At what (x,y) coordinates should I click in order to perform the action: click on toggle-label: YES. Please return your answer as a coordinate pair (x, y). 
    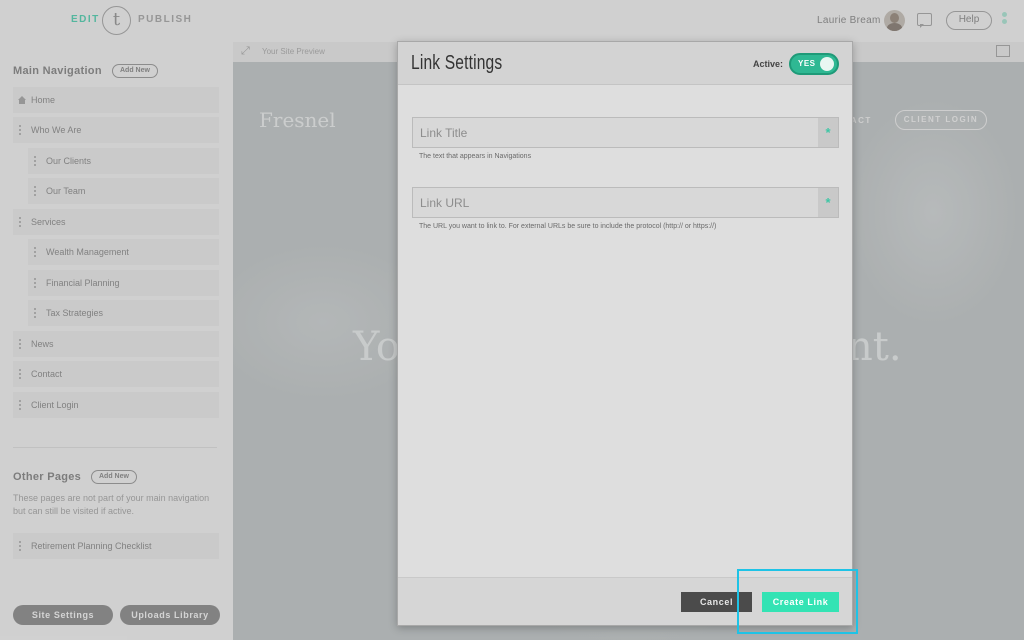
    Looking at the image, I should click on (807, 63).